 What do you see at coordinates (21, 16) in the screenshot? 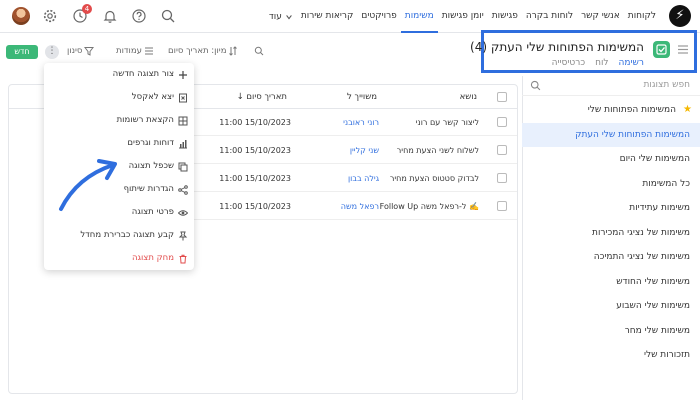
I see `user-avatar` at bounding box center [21, 16].